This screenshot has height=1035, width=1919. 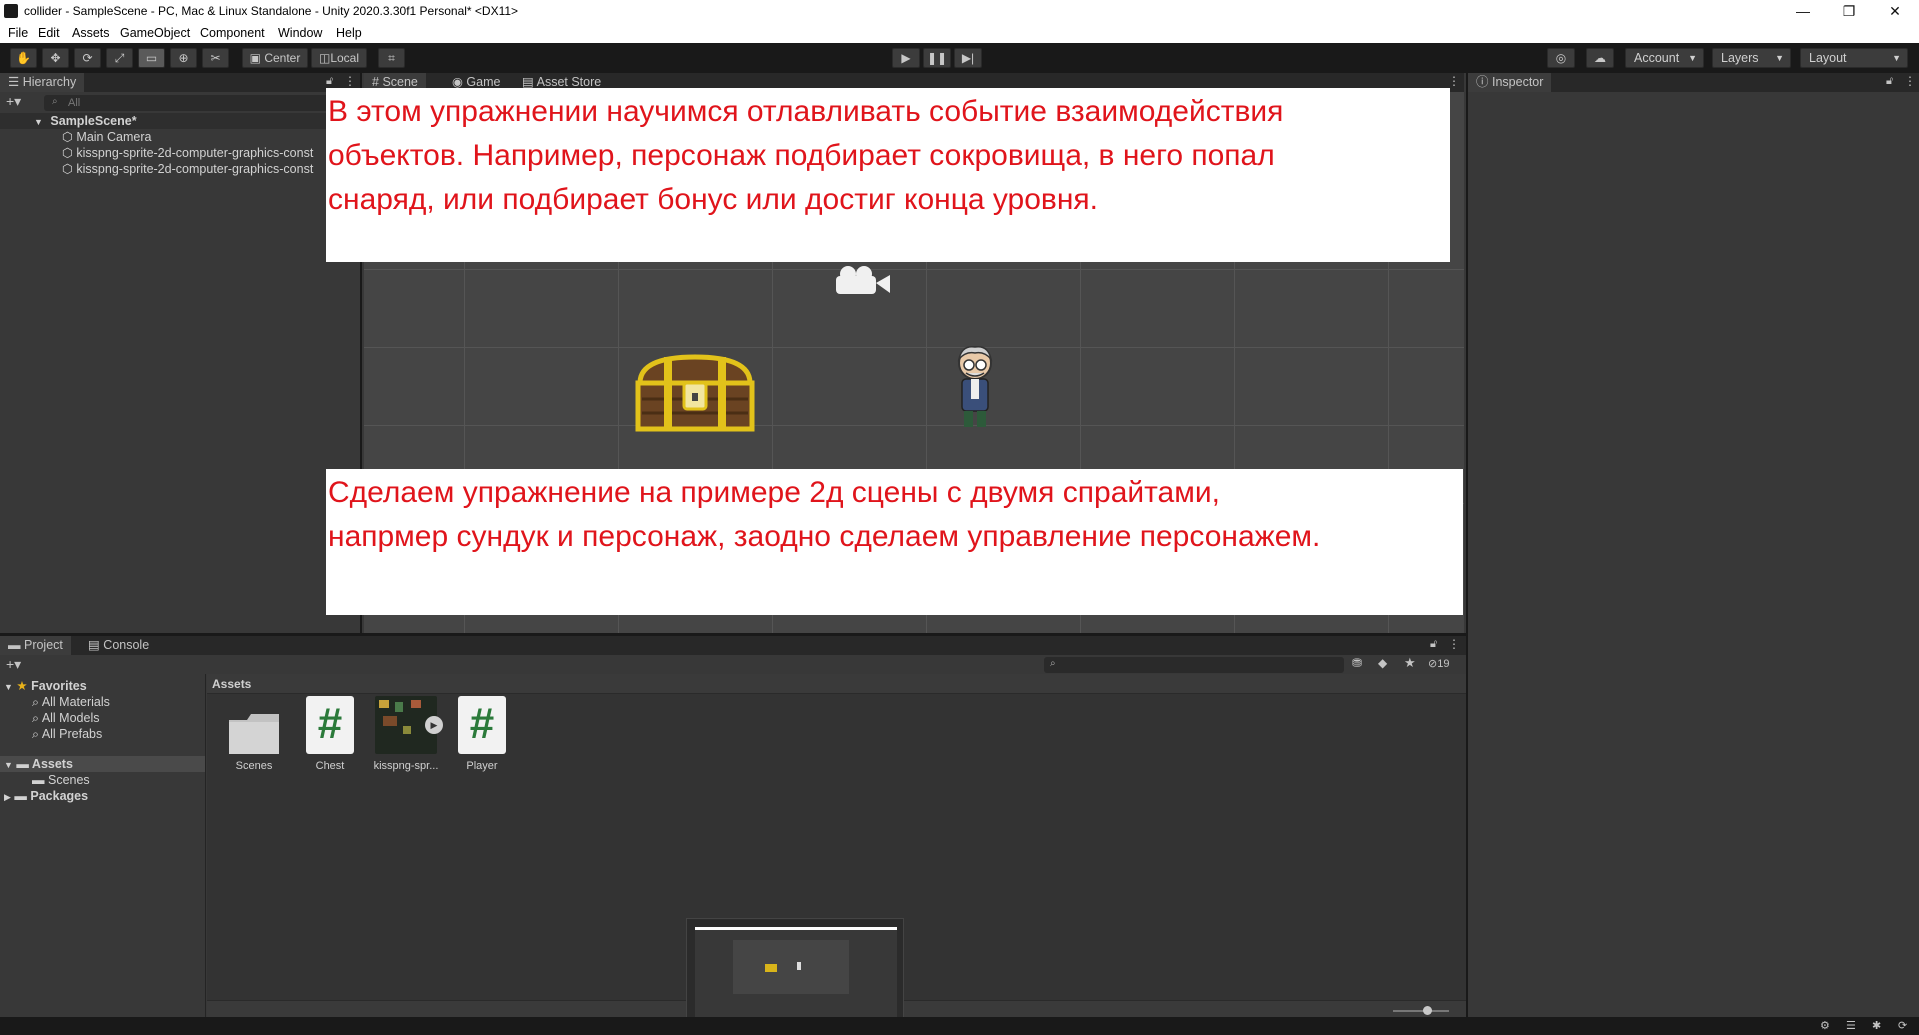 I want to click on gameobject-icon: ⬡, so click(x=67, y=137).